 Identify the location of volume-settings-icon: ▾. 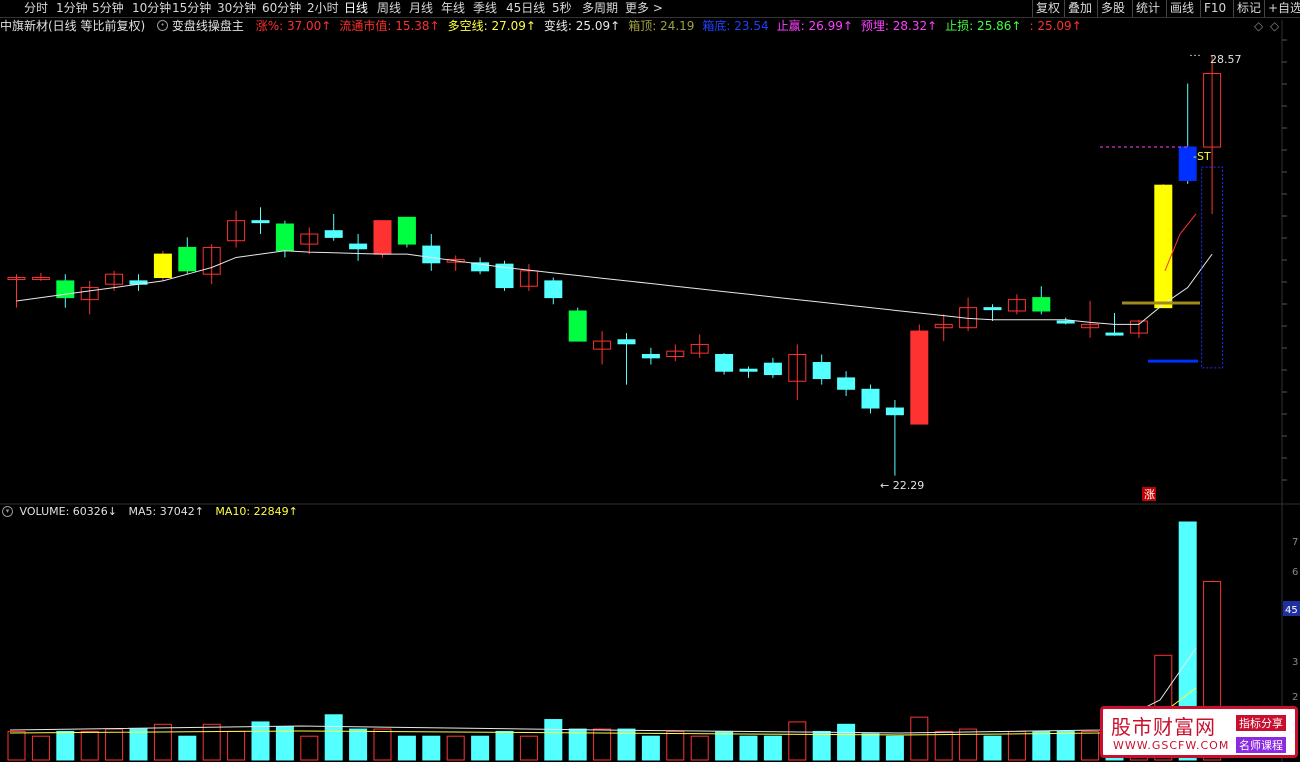
(7, 511).